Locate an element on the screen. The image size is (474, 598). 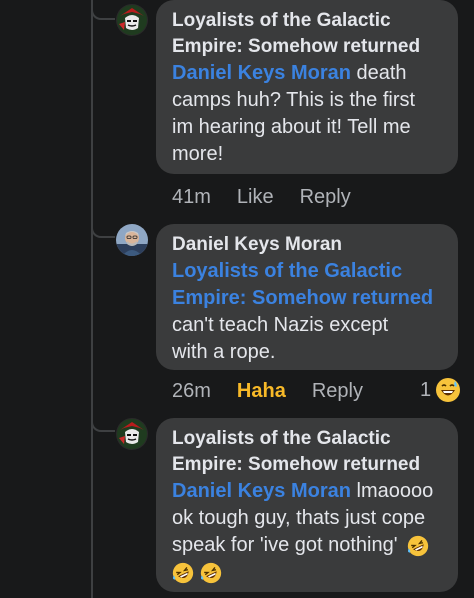
timestamp: 41m is located at coordinates (191, 197).